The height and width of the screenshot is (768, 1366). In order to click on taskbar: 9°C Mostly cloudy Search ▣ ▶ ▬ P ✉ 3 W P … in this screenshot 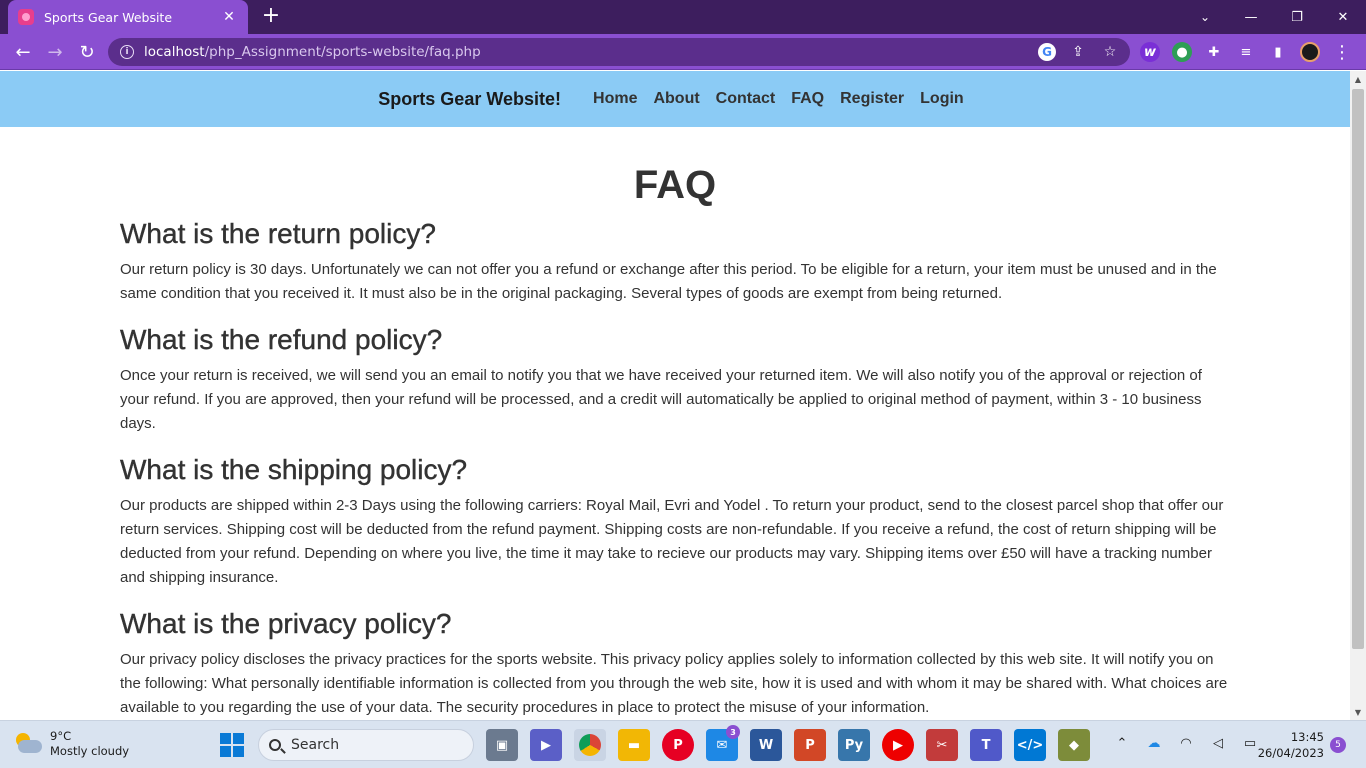, I will do `click(683, 744)`.